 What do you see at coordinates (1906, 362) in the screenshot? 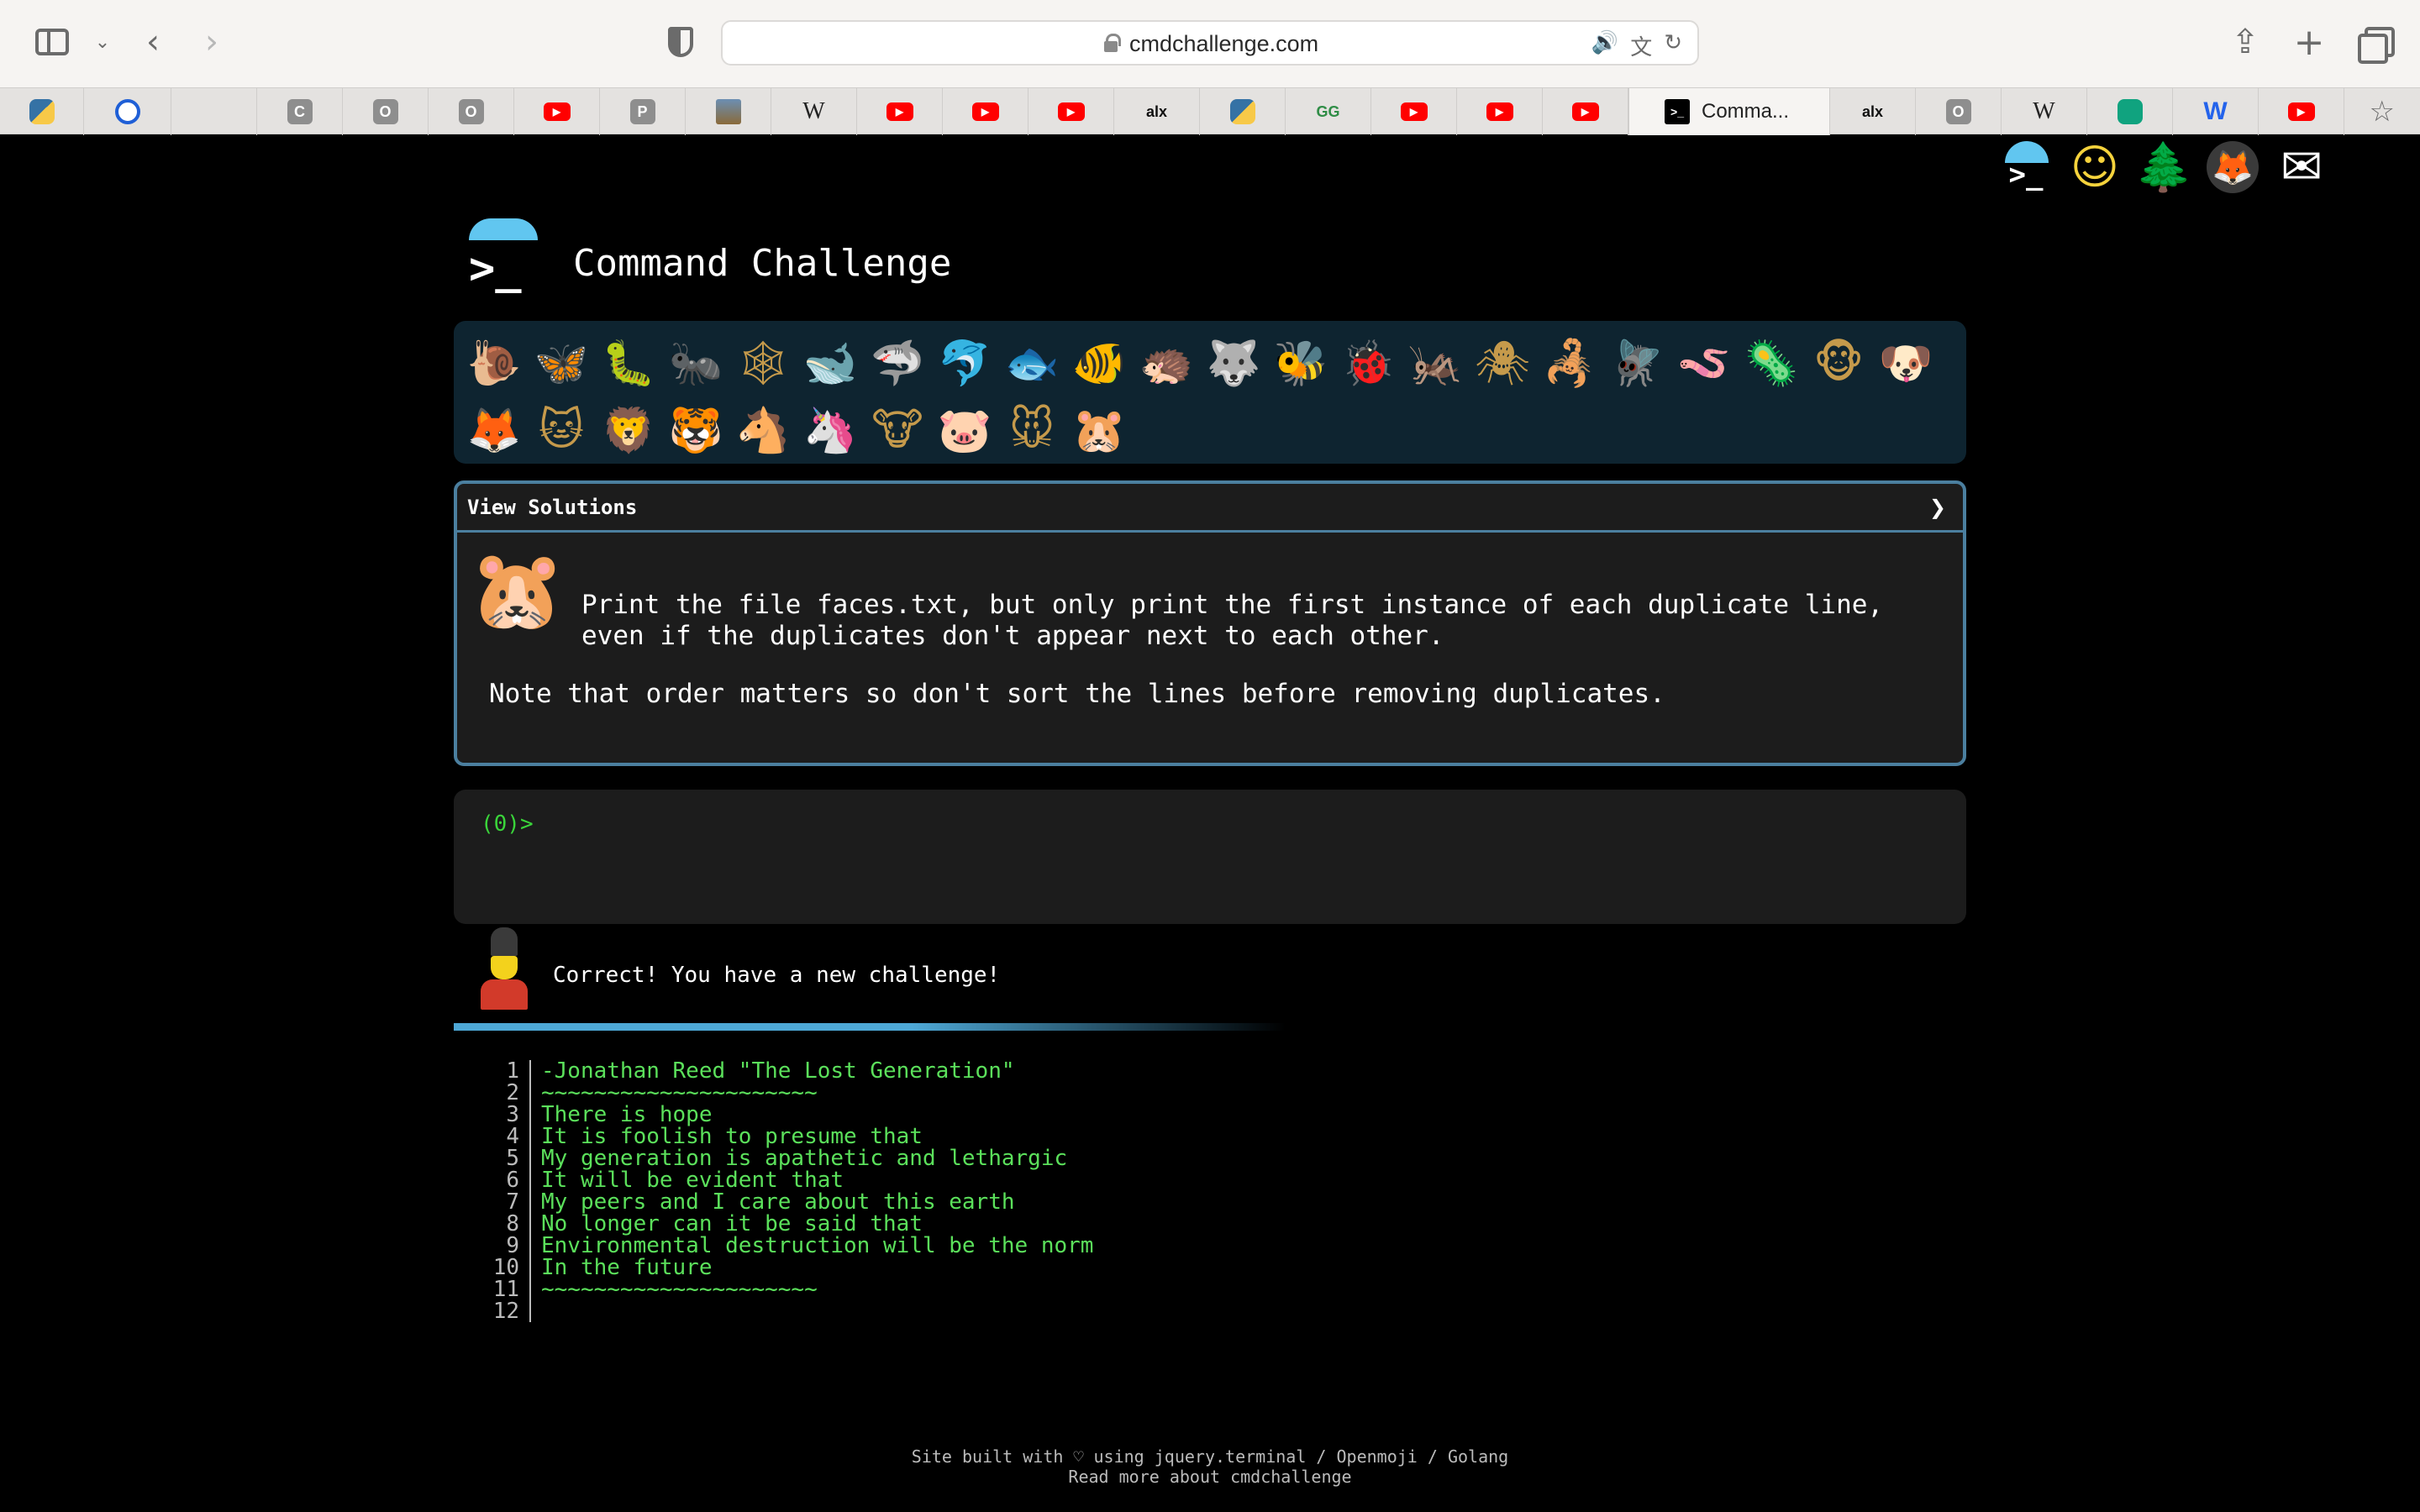
I see `dog-icon: 🐶` at bounding box center [1906, 362].